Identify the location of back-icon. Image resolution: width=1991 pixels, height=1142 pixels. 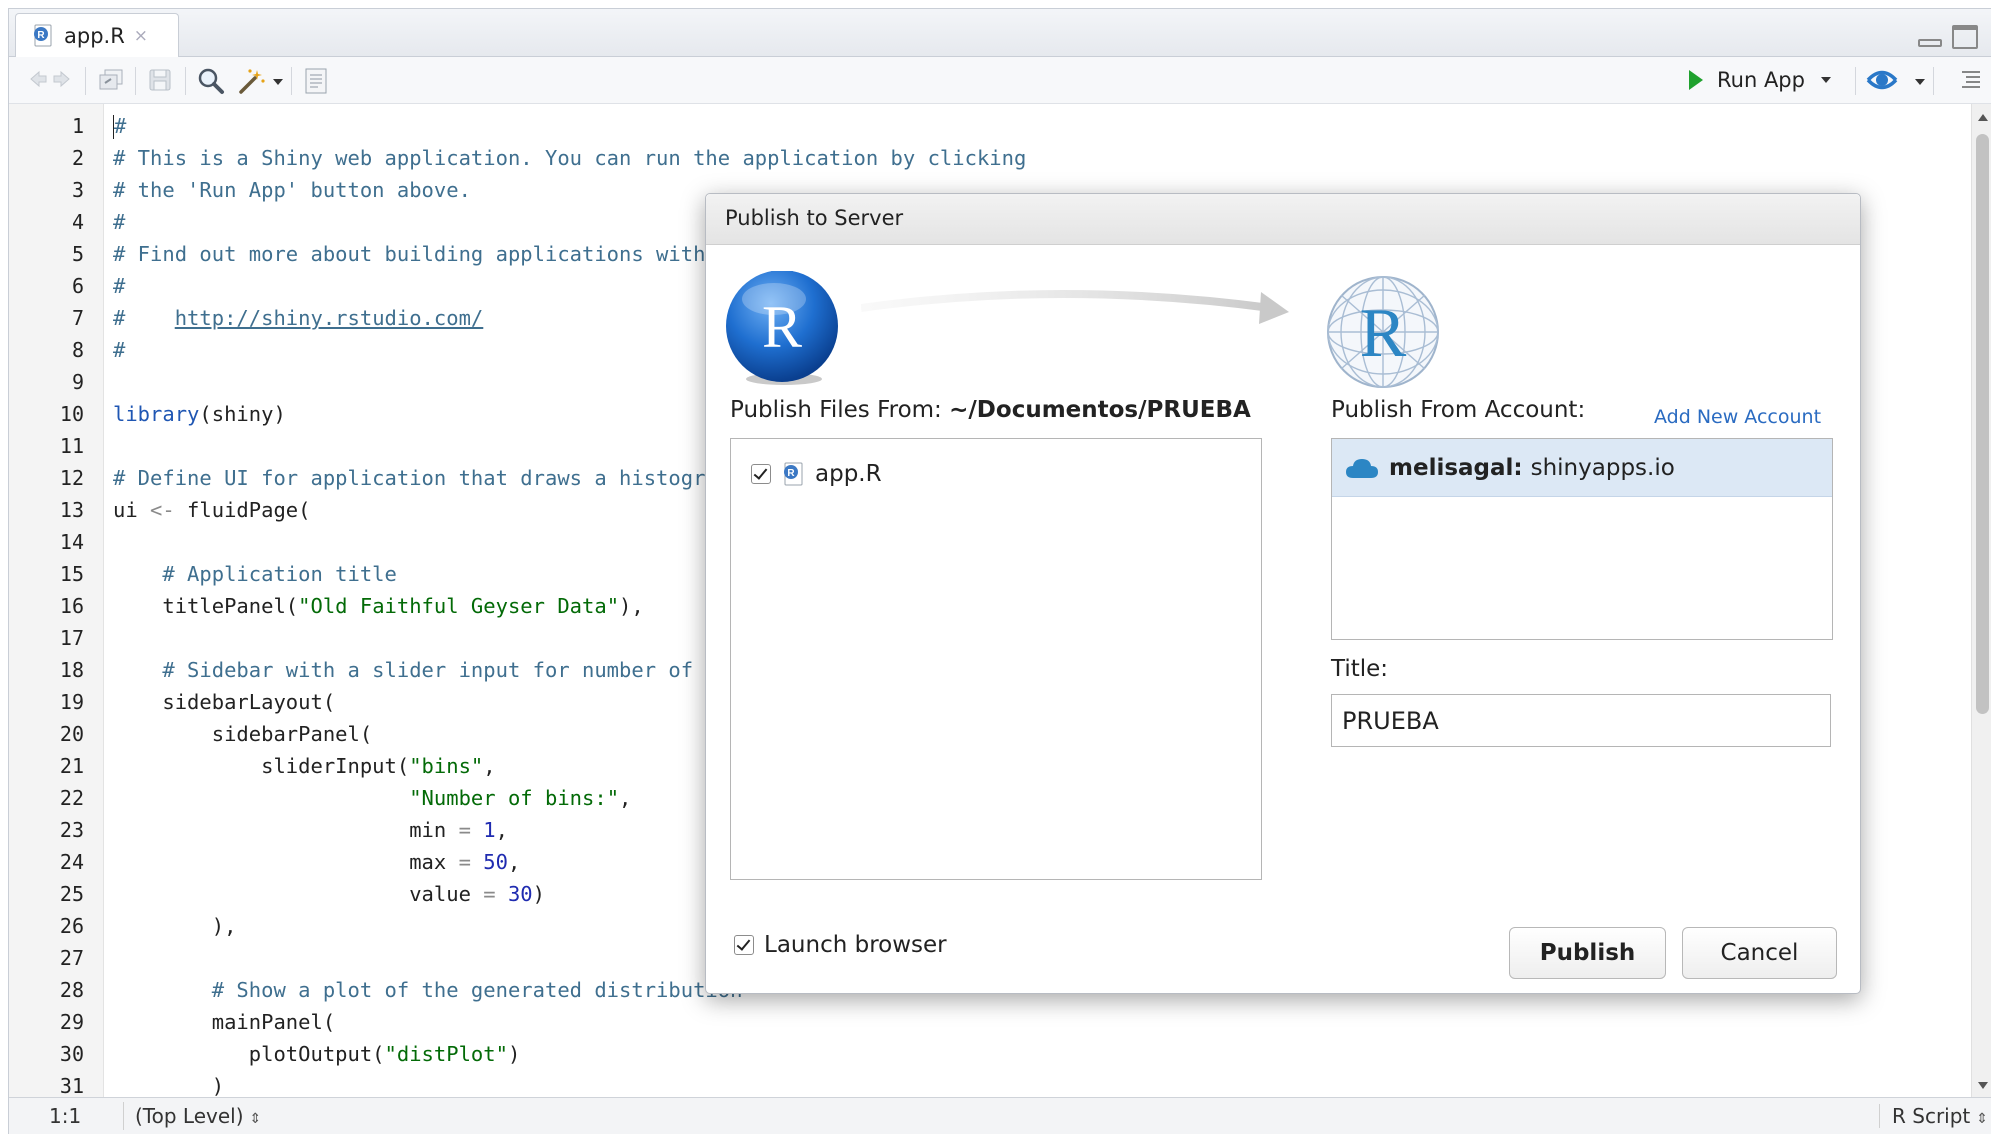
(37, 79).